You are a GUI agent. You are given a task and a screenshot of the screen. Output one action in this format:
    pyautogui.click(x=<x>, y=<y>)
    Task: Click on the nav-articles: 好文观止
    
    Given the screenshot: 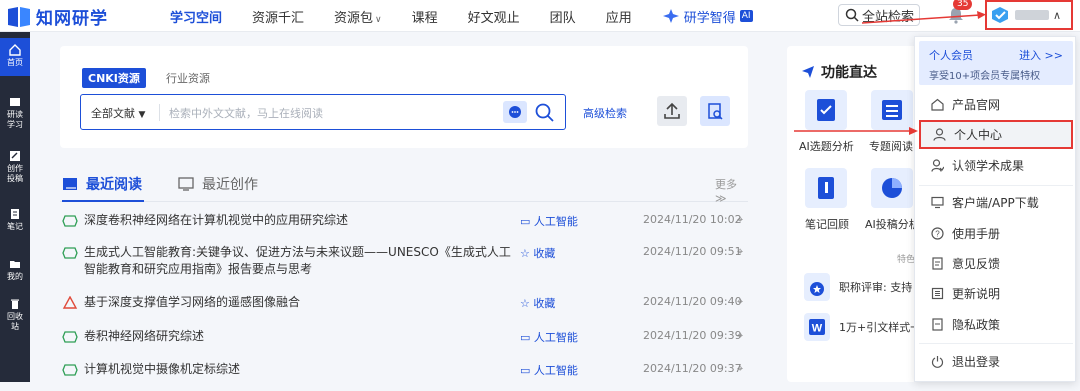 What is the action you would take?
    pyautogui.click(x=494, y=16)
    